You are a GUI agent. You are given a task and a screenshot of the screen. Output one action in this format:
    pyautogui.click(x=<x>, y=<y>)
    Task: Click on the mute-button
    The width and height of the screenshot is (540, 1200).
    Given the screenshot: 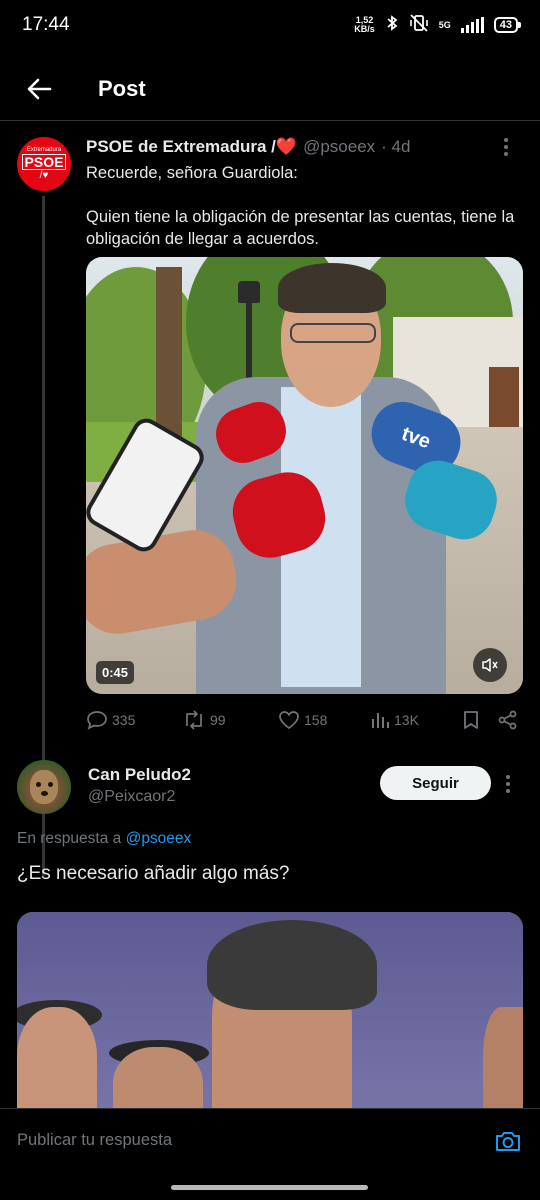 What is the action you would take?
    pyautogui.click(x=490, y=665)
    